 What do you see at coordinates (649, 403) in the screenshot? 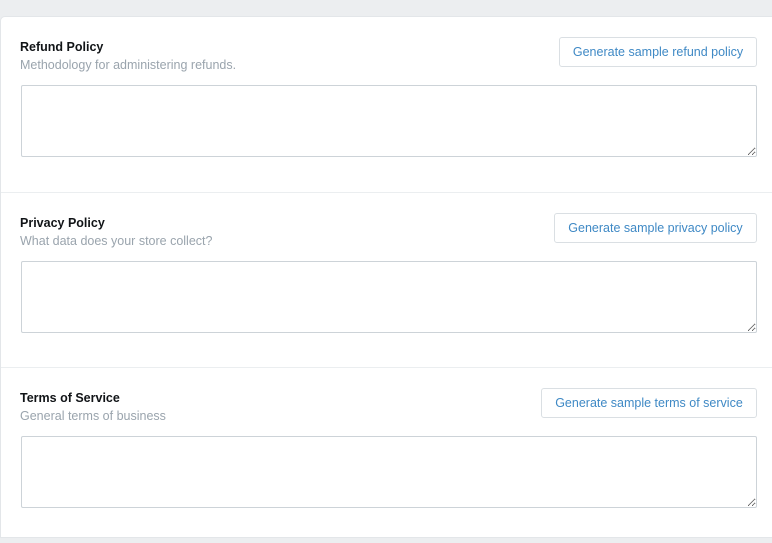
I see `generate-terms-of-service-button: Generate sample terms of service` at bounding box center [649, 403].